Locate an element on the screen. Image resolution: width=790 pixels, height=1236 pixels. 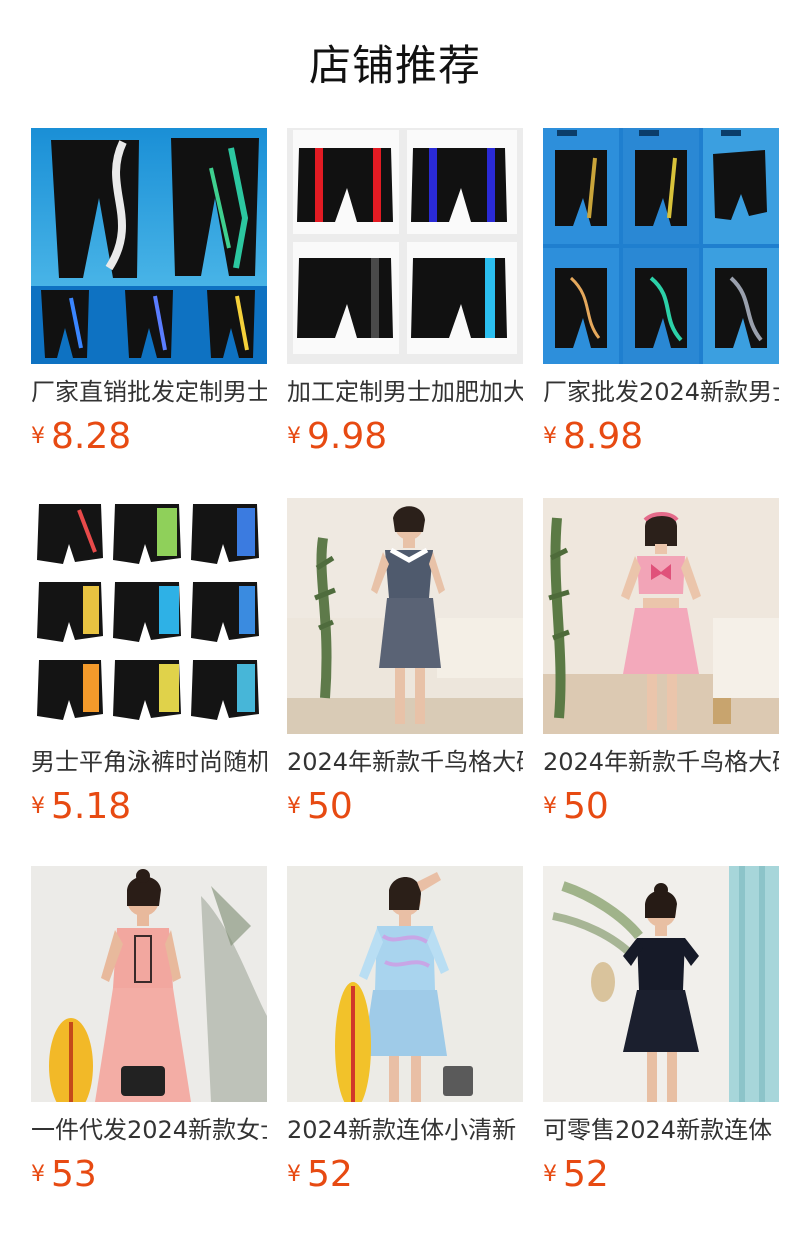
price-value: 5.18 is located at coordinates (91, 806).